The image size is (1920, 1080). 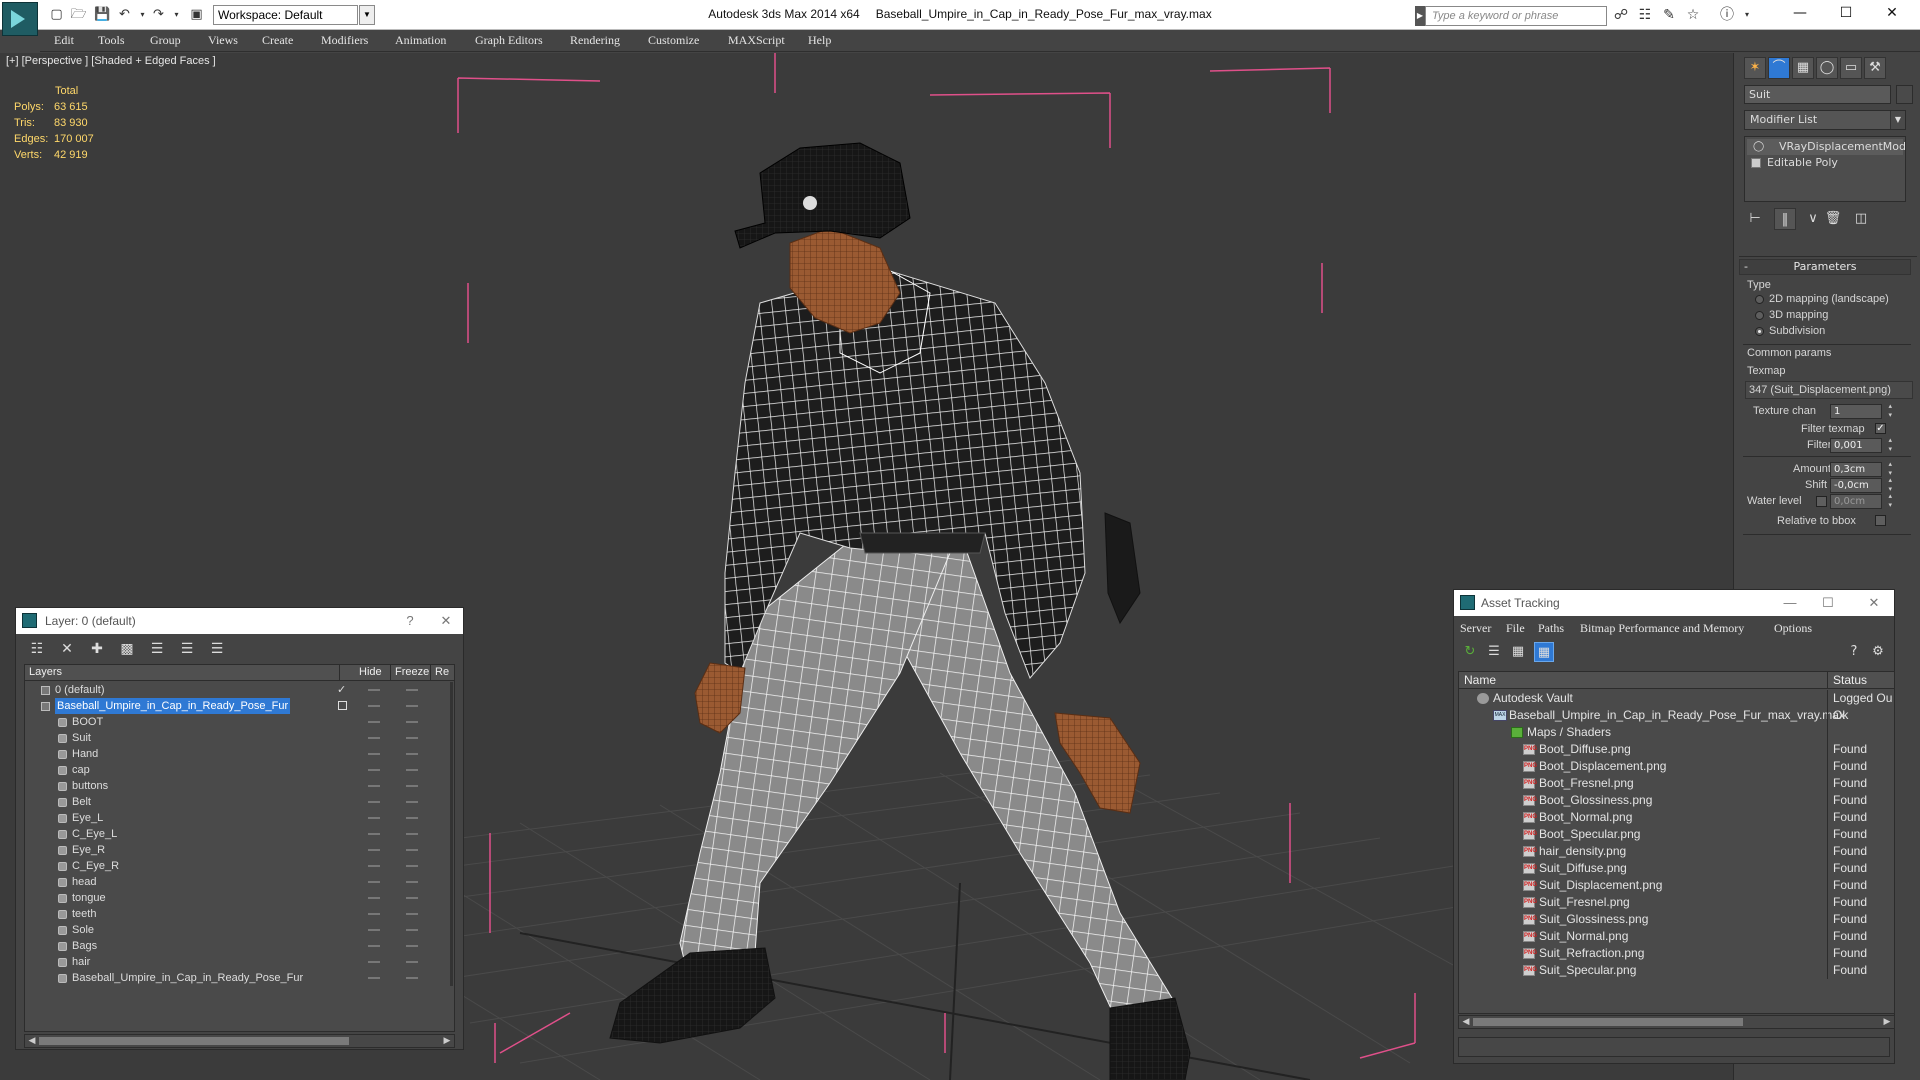 What do you see at coordinates (1676, 749) in the screenshot?
I see `asset-row: PNG Boot_Diffuse.png Found` at bounding box center [1676, 749].